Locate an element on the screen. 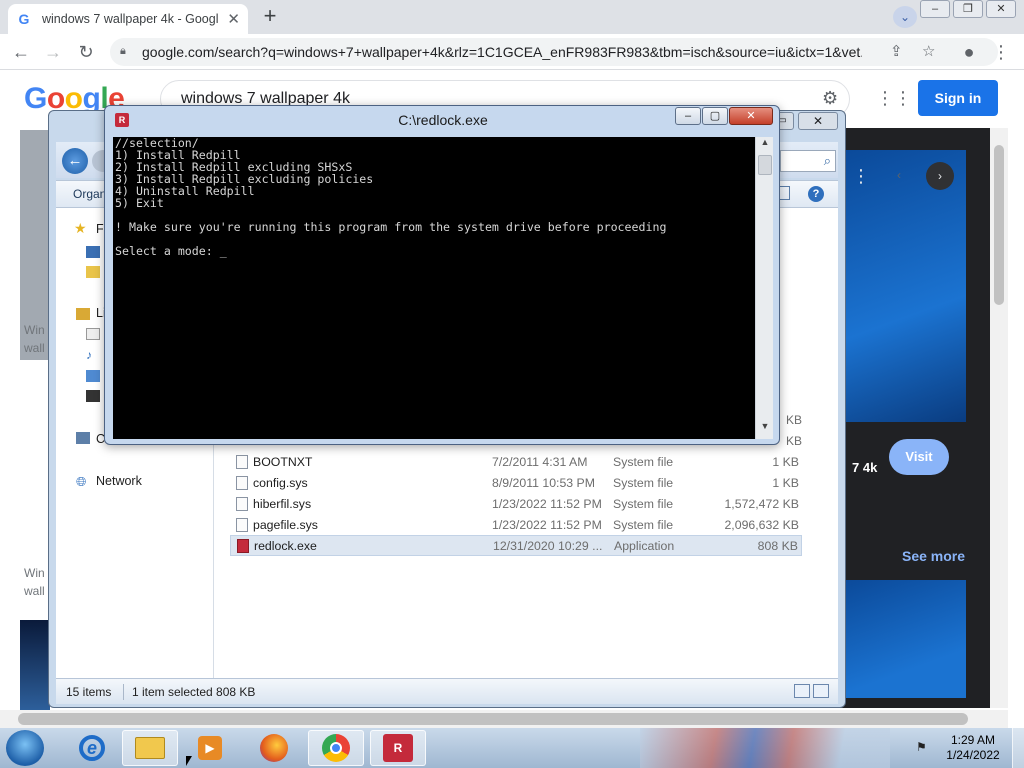 The height and width of the screenshot is (768, 1024). visit-button: Visit is located at coordinates (919, 457).